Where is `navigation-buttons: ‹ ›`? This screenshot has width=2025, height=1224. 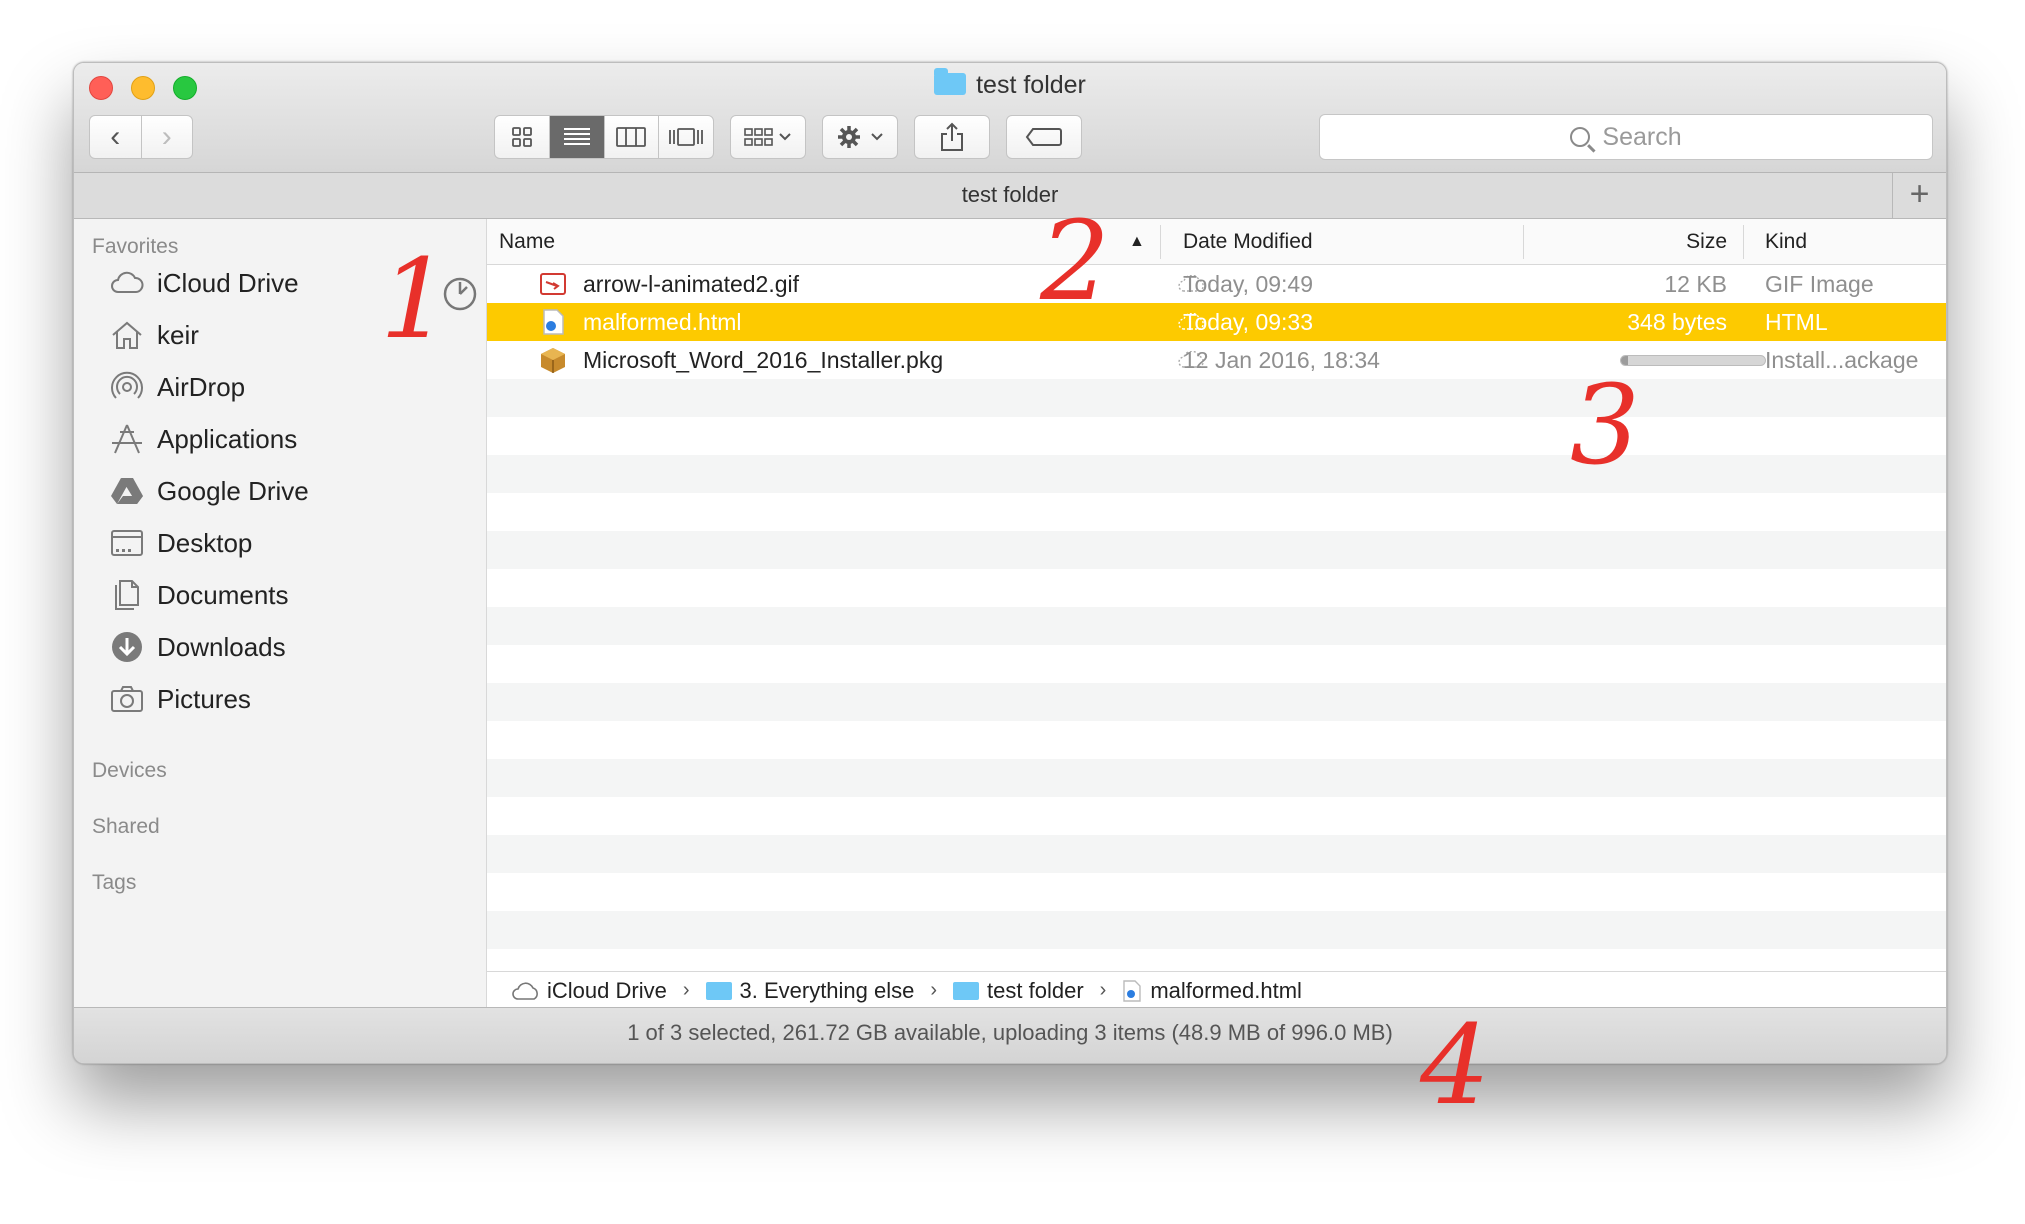
navigation-buttons: ‹ › is located at coordinates (141, 137).